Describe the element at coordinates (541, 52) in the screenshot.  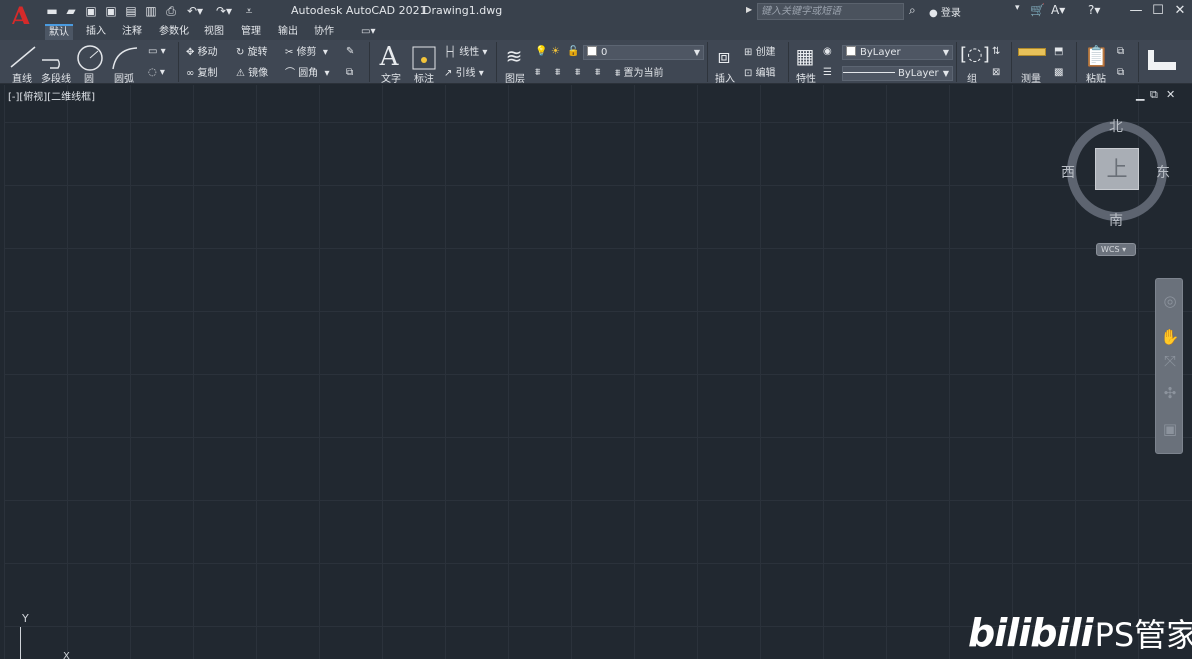
I see `layer-on-icon: 💡` at that location.